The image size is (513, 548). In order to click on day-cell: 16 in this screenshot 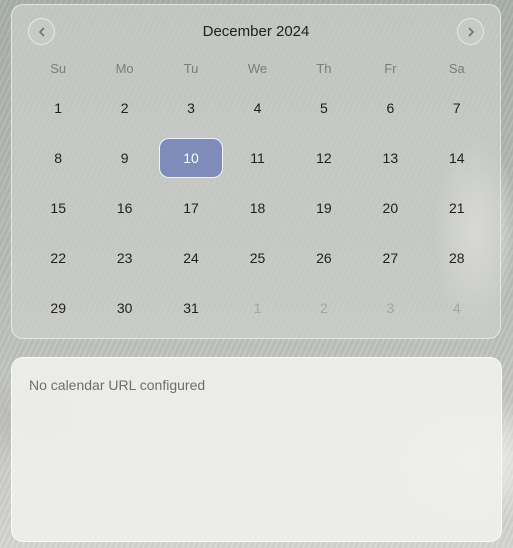, I will do `click(124, 208)`.